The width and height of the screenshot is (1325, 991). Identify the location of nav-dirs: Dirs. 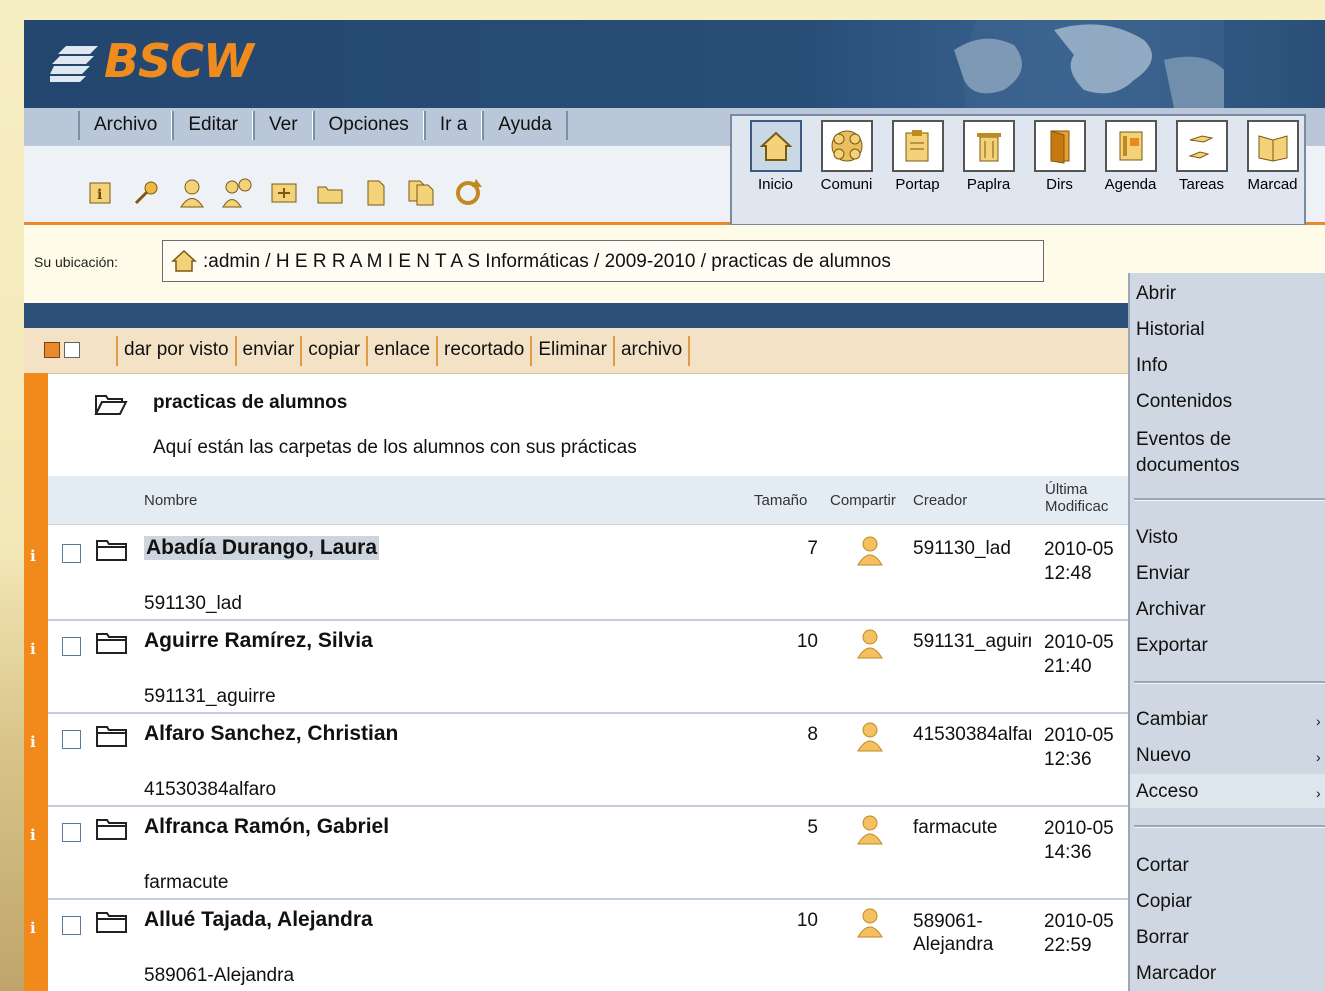
(1059, 156).